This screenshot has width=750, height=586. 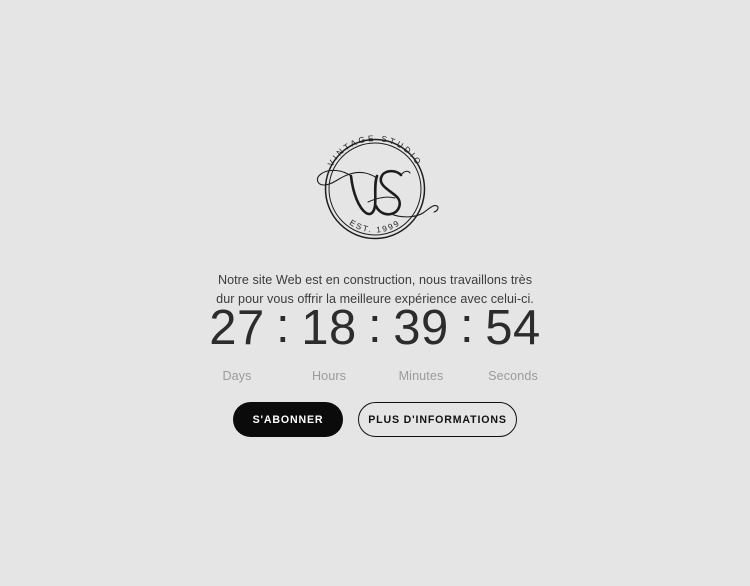 I want to click on countdown-values: 27 : 18 : 39 : 54, so click(x=375, y=327).